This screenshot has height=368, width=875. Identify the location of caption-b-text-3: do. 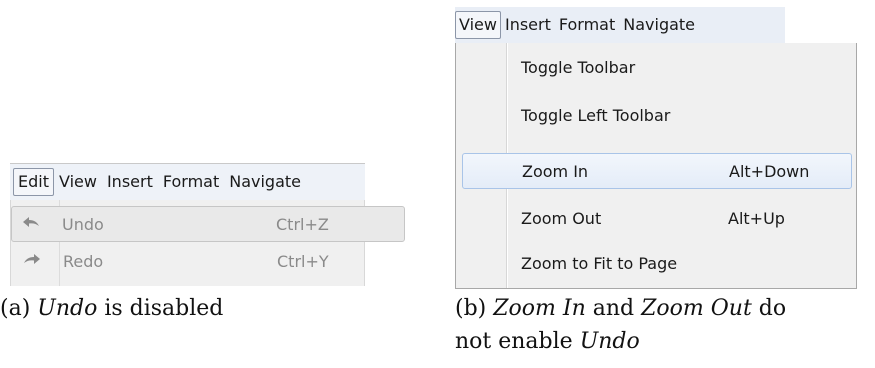
(769, 308).